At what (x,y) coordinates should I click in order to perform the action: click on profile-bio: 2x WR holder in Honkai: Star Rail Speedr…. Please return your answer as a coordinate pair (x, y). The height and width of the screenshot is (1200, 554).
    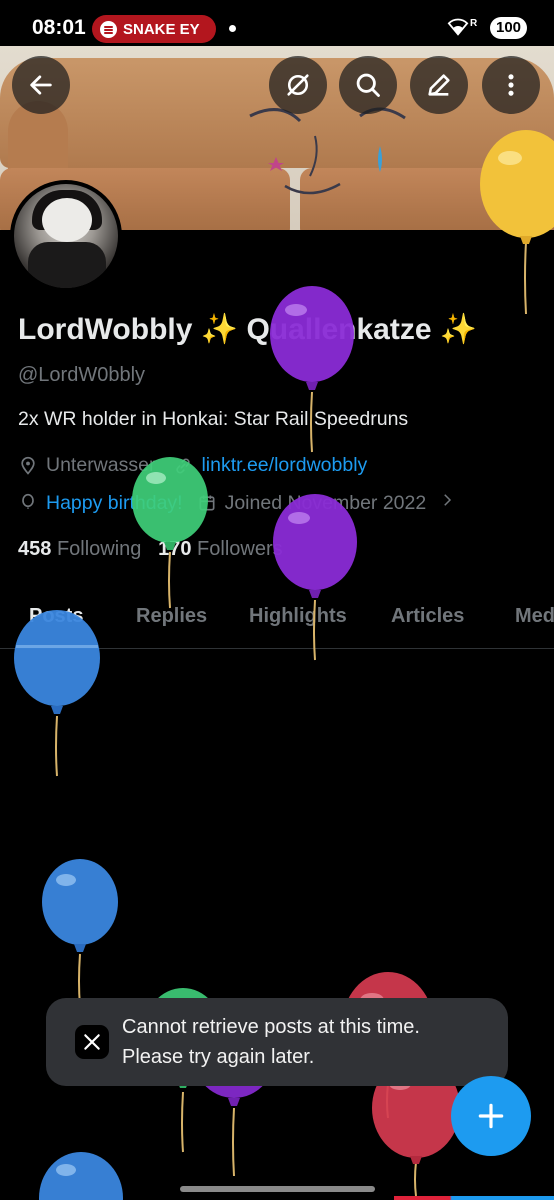
    Looking at the image, I should click on (213, 419).